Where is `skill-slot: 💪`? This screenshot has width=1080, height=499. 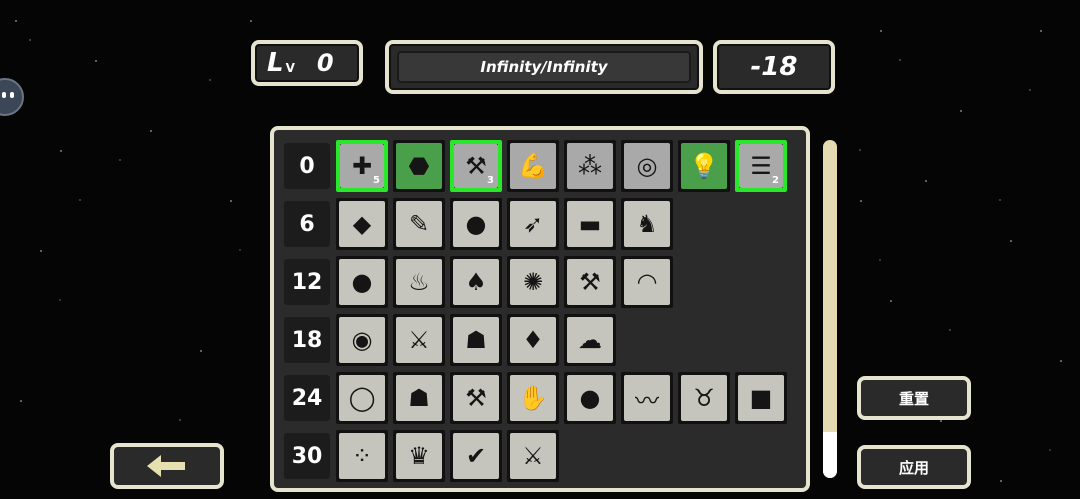
skill-slot: 💪 is located at coordinates (533, 166).